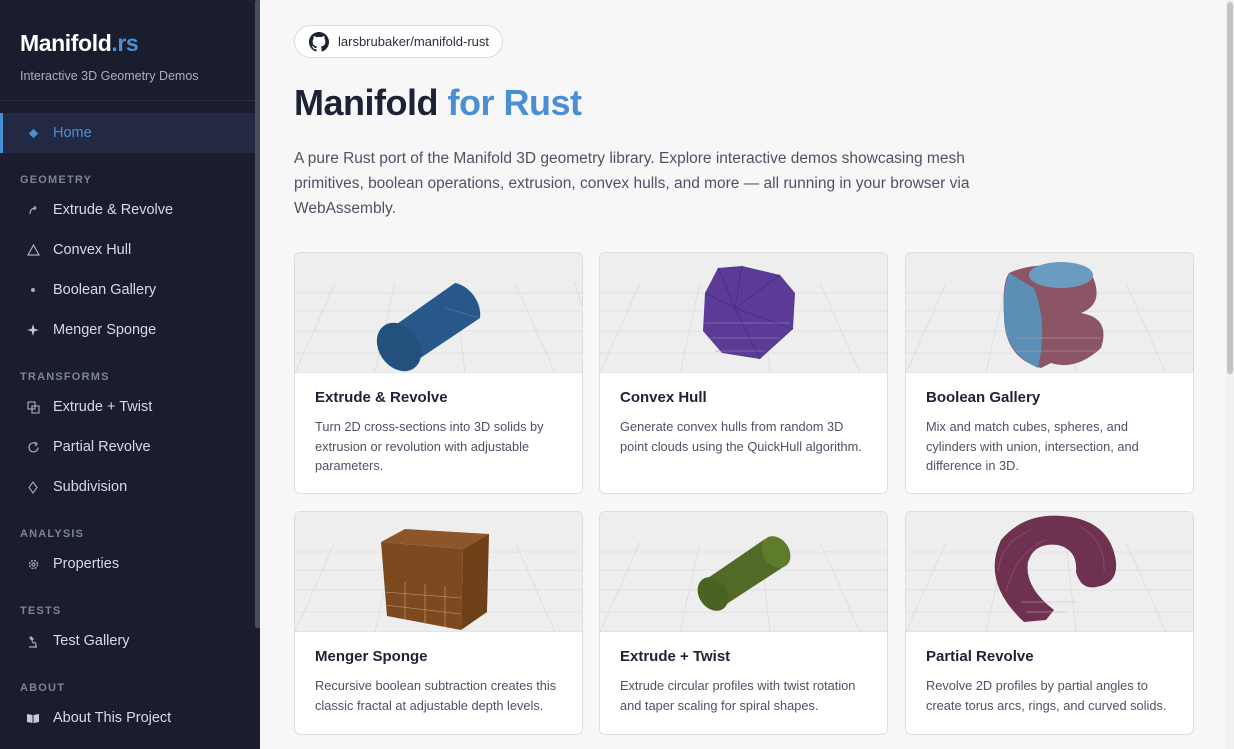 This screenshot has height=749, width=1234. I want to click on rotate-icon, so click(33, 447).